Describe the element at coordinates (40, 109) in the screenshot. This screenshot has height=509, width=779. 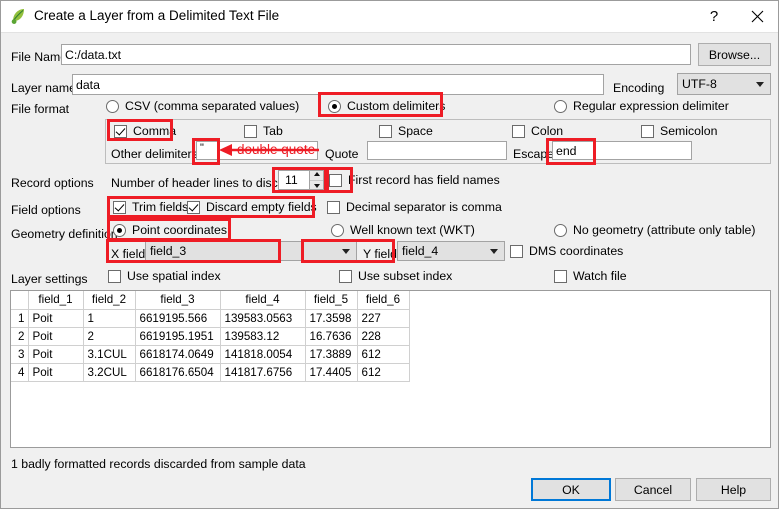
I see `file-format-label: File format` at that location.